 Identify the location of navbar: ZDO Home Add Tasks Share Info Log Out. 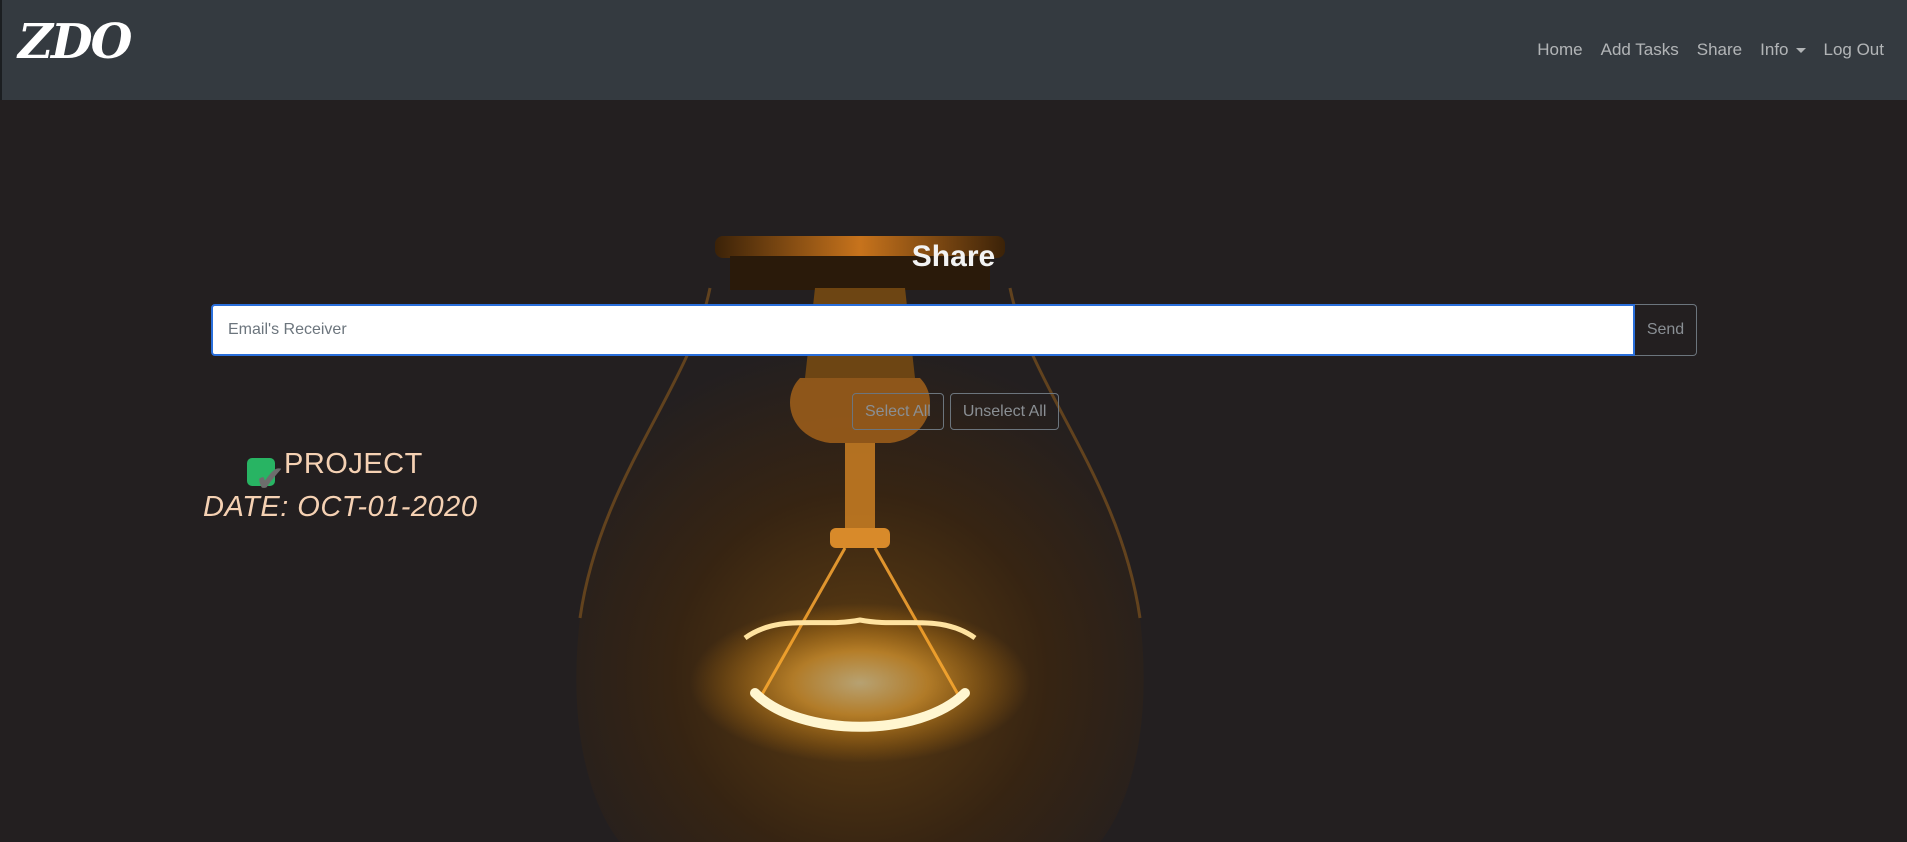
(953, 50).